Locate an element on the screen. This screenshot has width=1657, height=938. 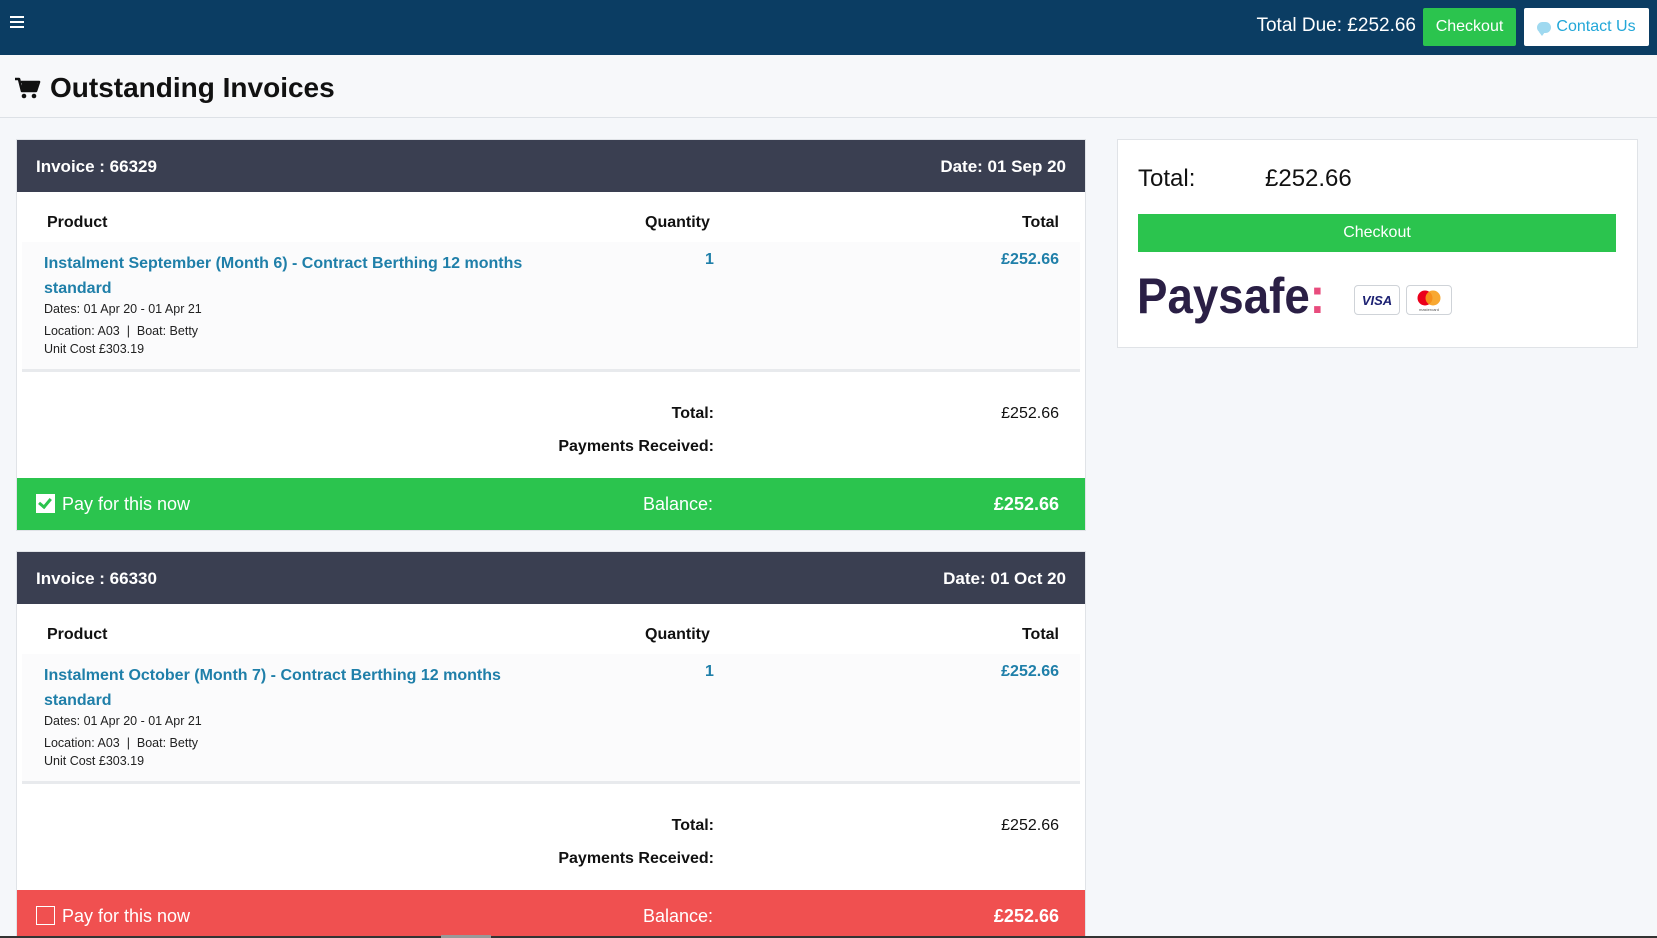
checkout-button: Checkout is located at coordinates (1377, 233).